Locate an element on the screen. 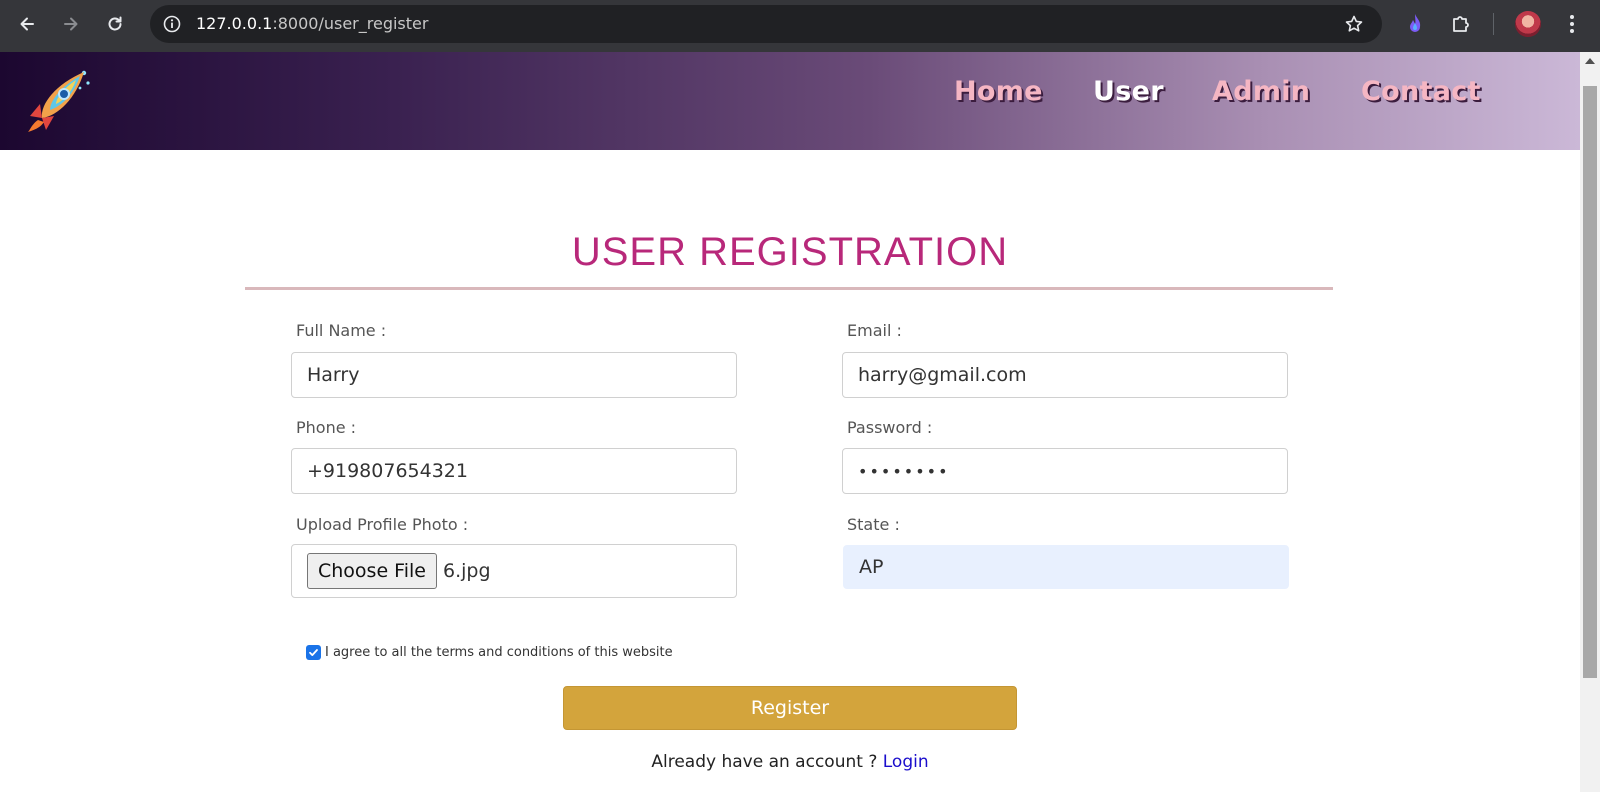 The image size is (1600, 792). extension-flame-icon is located at coordinates (1415, 24).